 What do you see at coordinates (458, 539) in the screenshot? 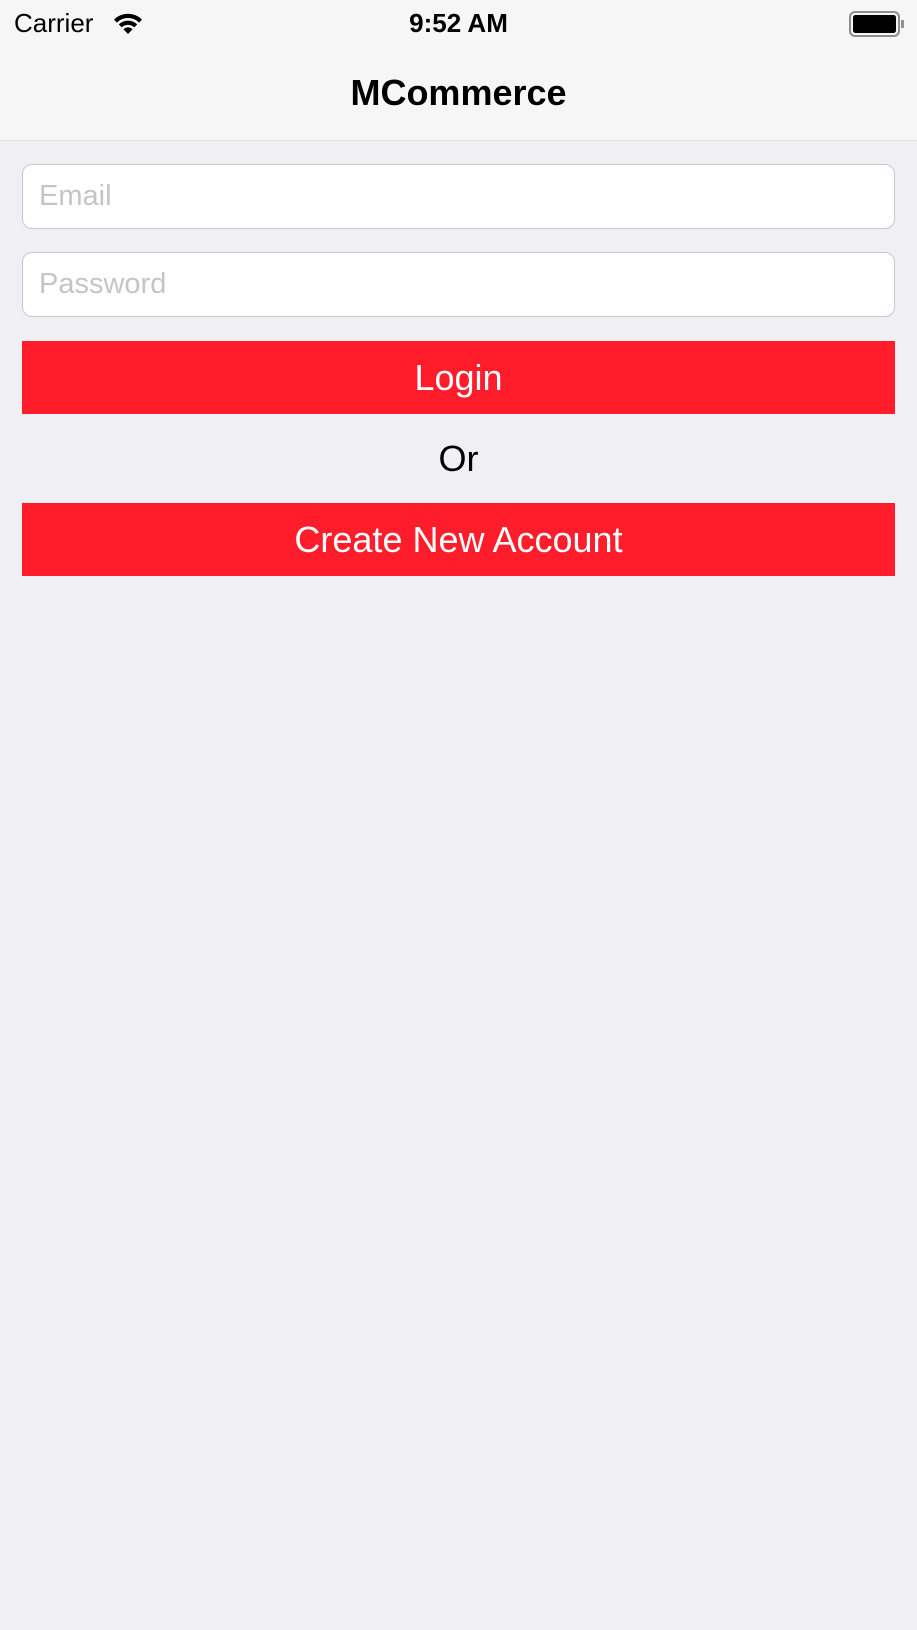
I see `create-new-account-button: Create New Account` at bounding box center [458, 539].